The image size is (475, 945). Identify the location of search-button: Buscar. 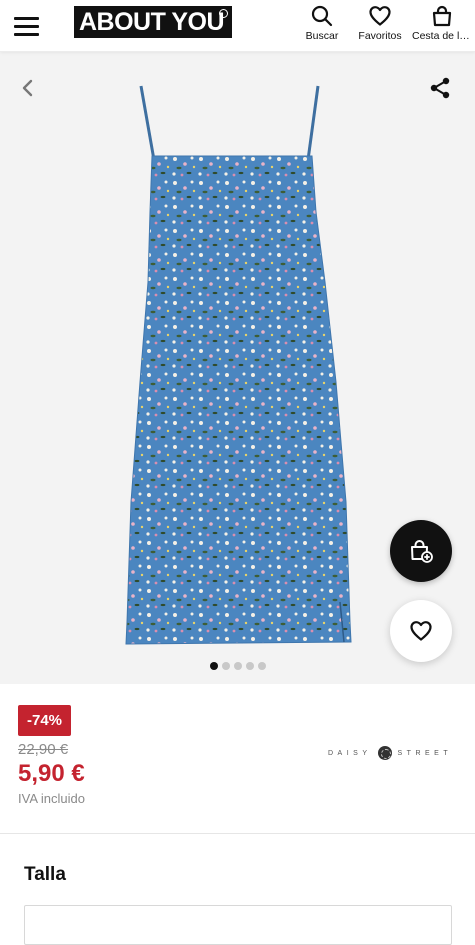
(322, 23).